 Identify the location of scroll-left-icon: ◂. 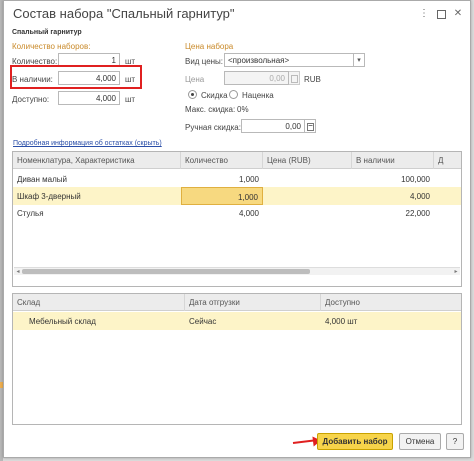
(18, 272).